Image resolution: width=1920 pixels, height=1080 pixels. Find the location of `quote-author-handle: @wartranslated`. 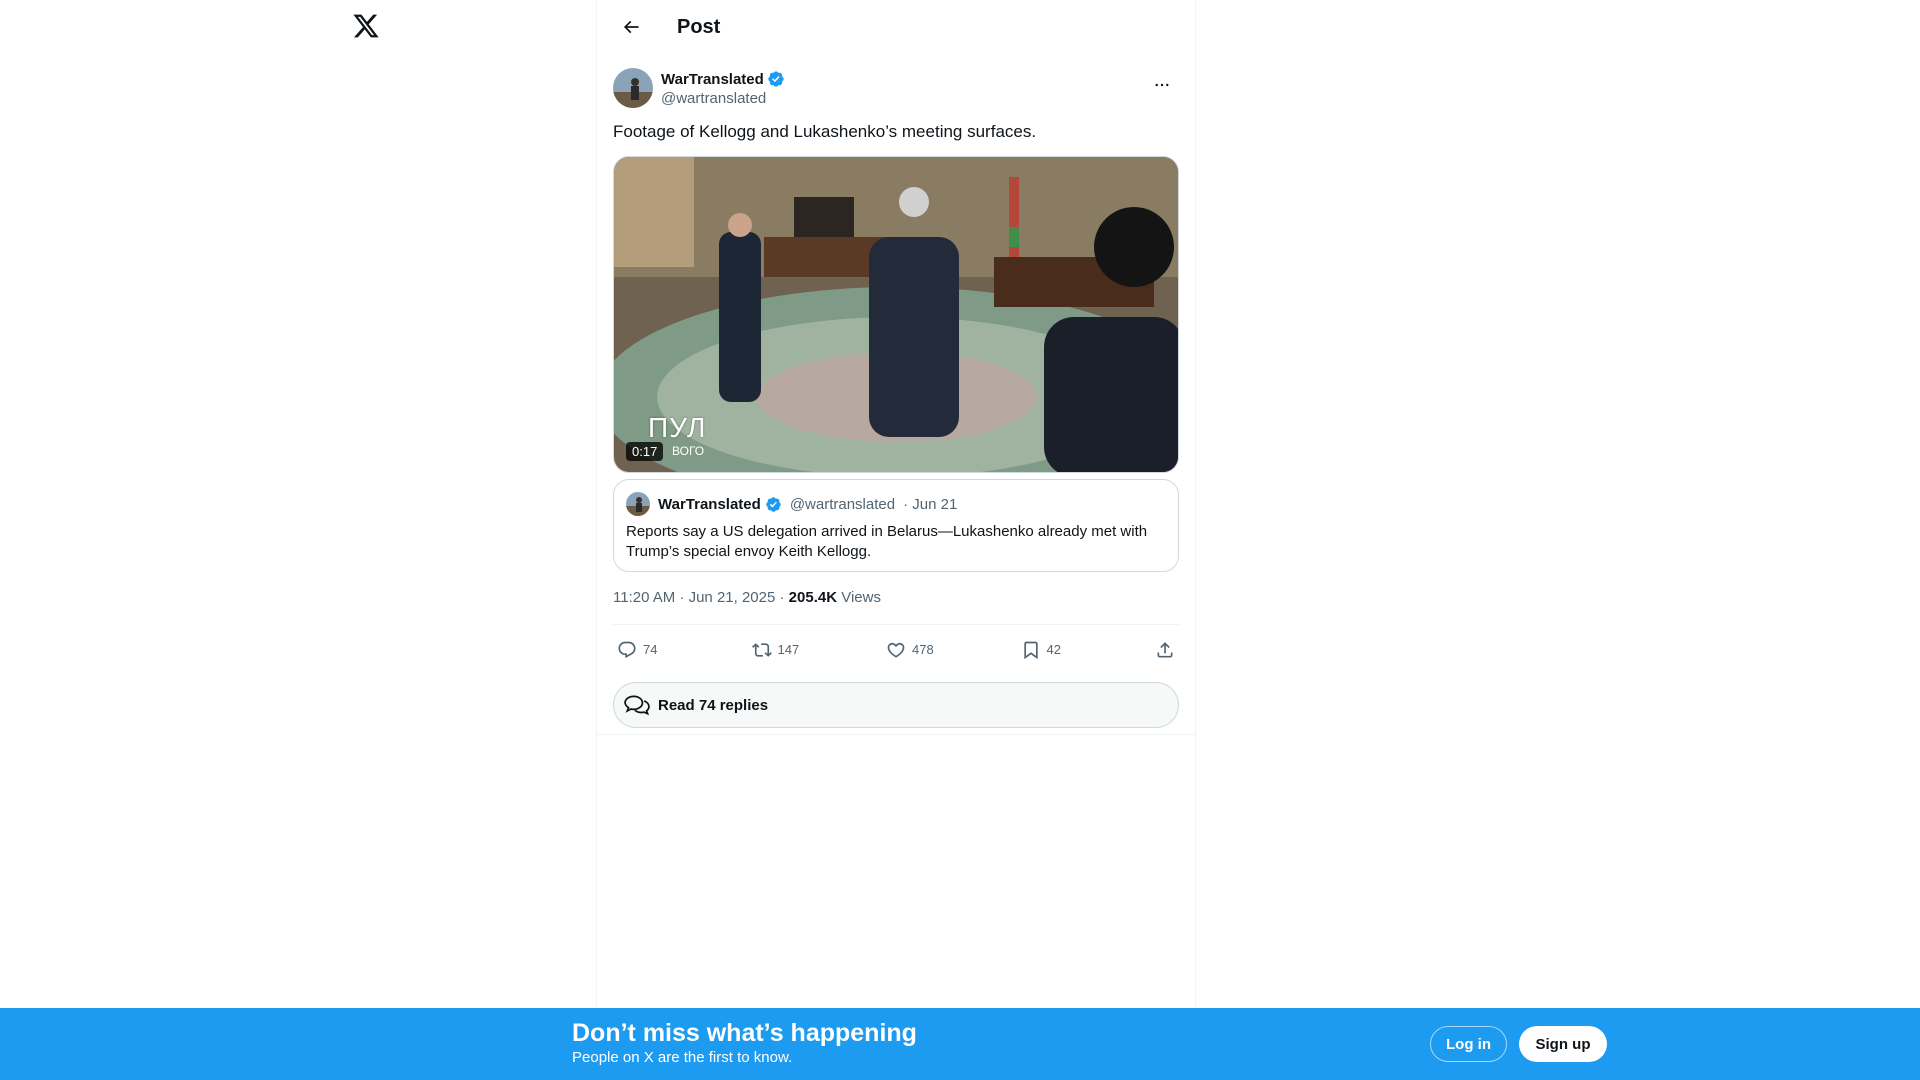

quote-author-handle: @wartranslated is located at coordinates (842, 504).